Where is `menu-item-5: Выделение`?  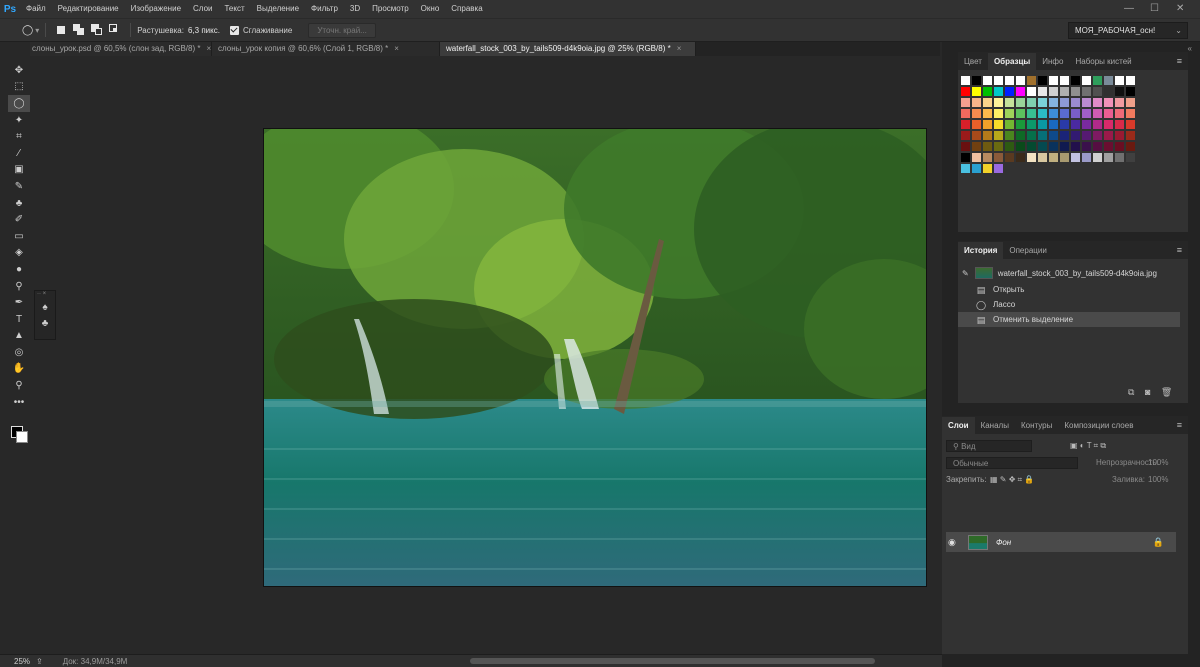 menu-item-5: Выделение is located at coordinates (278, 9).